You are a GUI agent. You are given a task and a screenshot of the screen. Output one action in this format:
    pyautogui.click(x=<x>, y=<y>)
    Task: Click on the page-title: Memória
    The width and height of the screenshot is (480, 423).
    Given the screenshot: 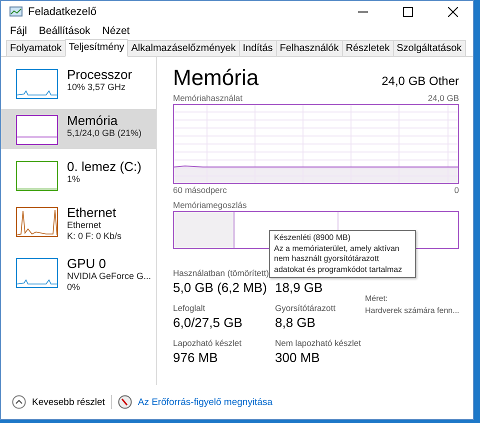 What is the action you would take?
    pyautogui.click(x=216, y=78)
    